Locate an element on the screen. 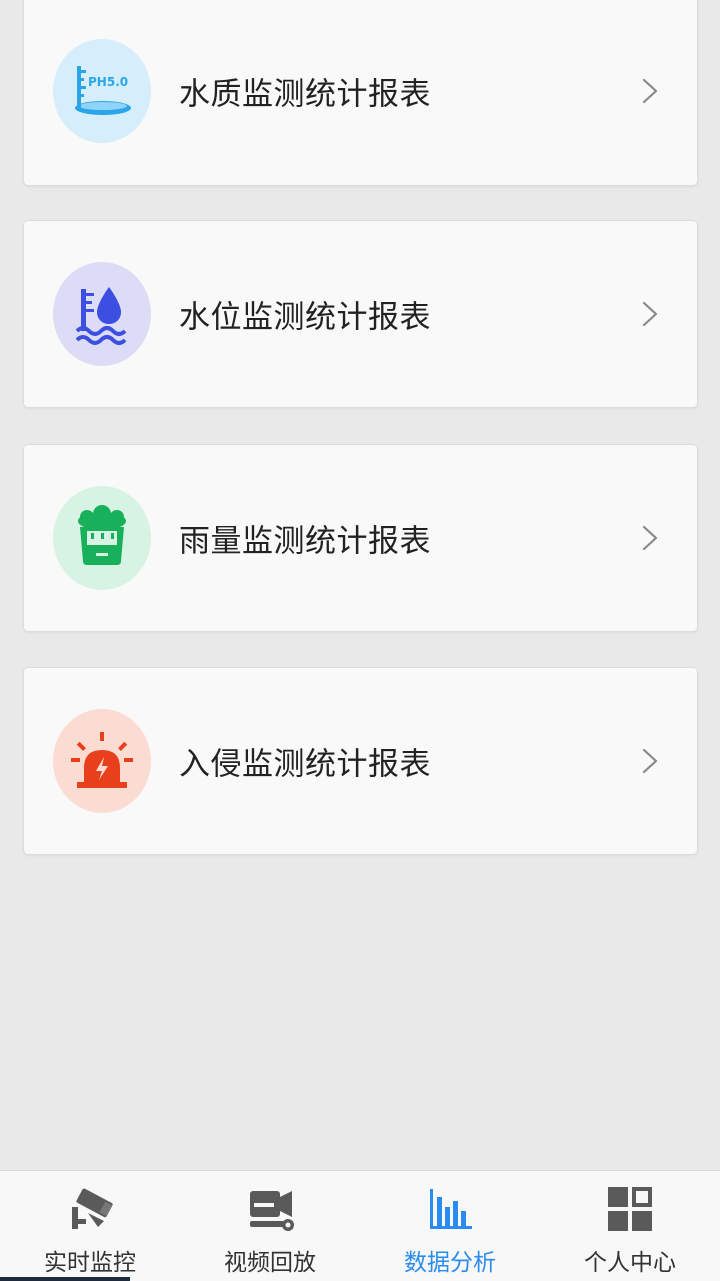 The height and width of the screenshot is (1281, 720). water-level-icon is located at coordinates (101, 316).